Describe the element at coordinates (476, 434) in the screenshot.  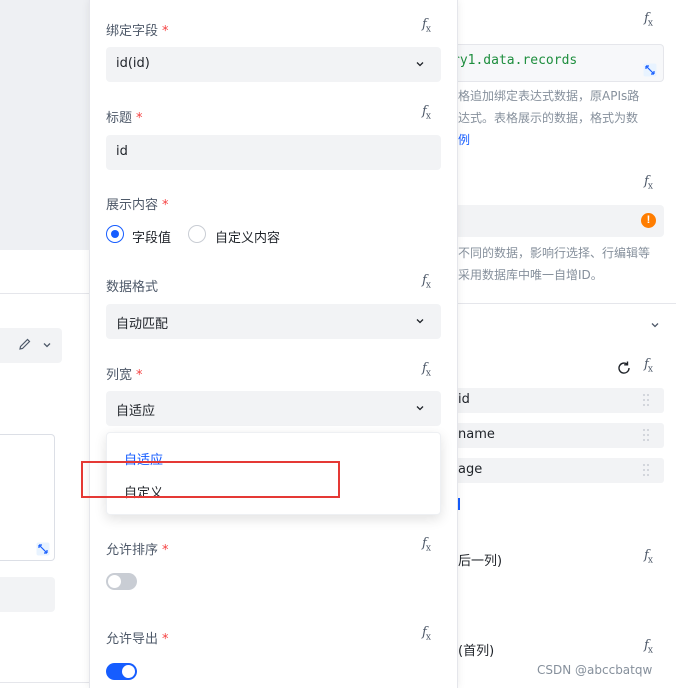
I see `field-name: name` at that location.